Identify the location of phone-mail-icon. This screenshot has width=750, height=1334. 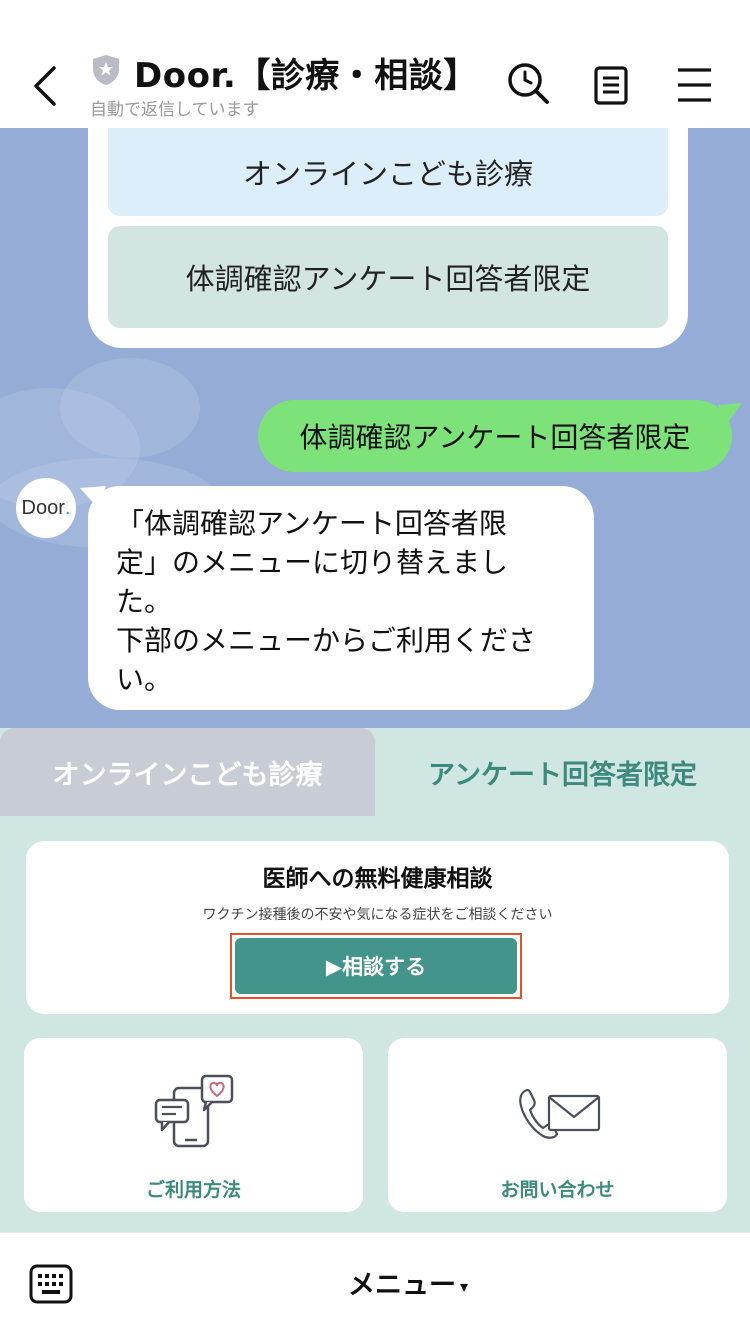
(558, 1111).